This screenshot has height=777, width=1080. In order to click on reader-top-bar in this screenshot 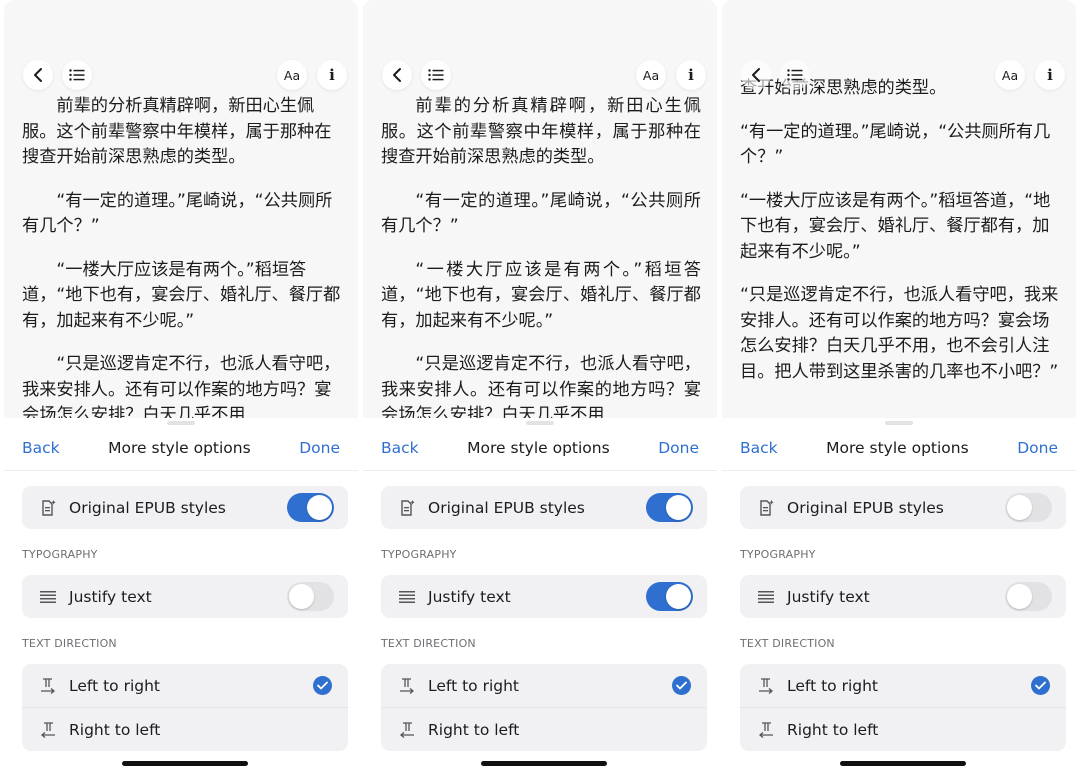, I will do `click(181, 31)`.